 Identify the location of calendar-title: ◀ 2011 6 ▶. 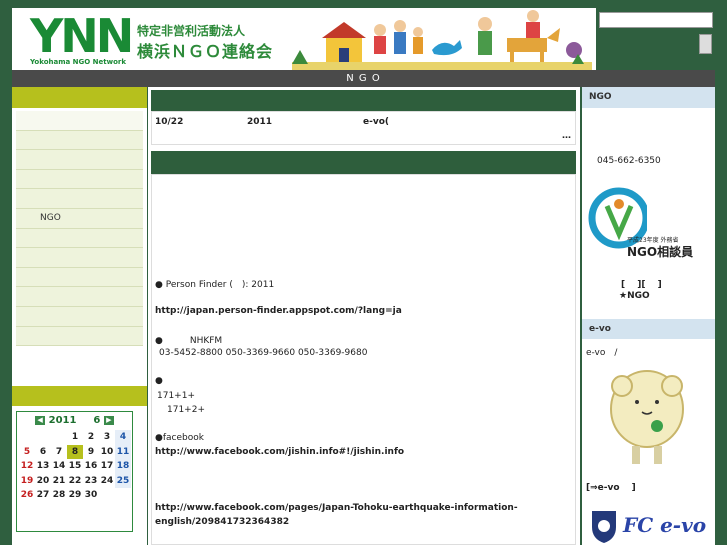
(74, 420).